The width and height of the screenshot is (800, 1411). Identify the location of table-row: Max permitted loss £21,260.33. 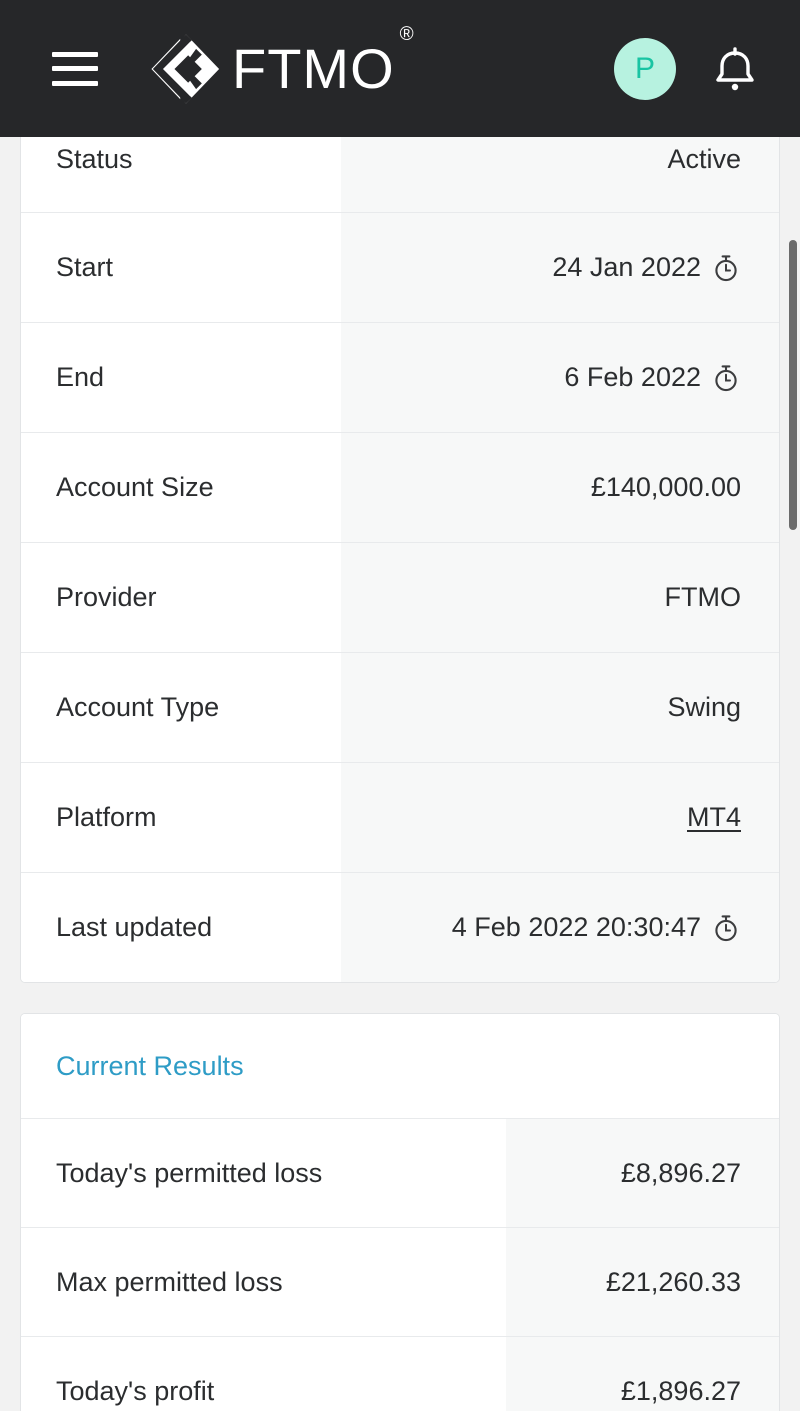
(400, 1281).